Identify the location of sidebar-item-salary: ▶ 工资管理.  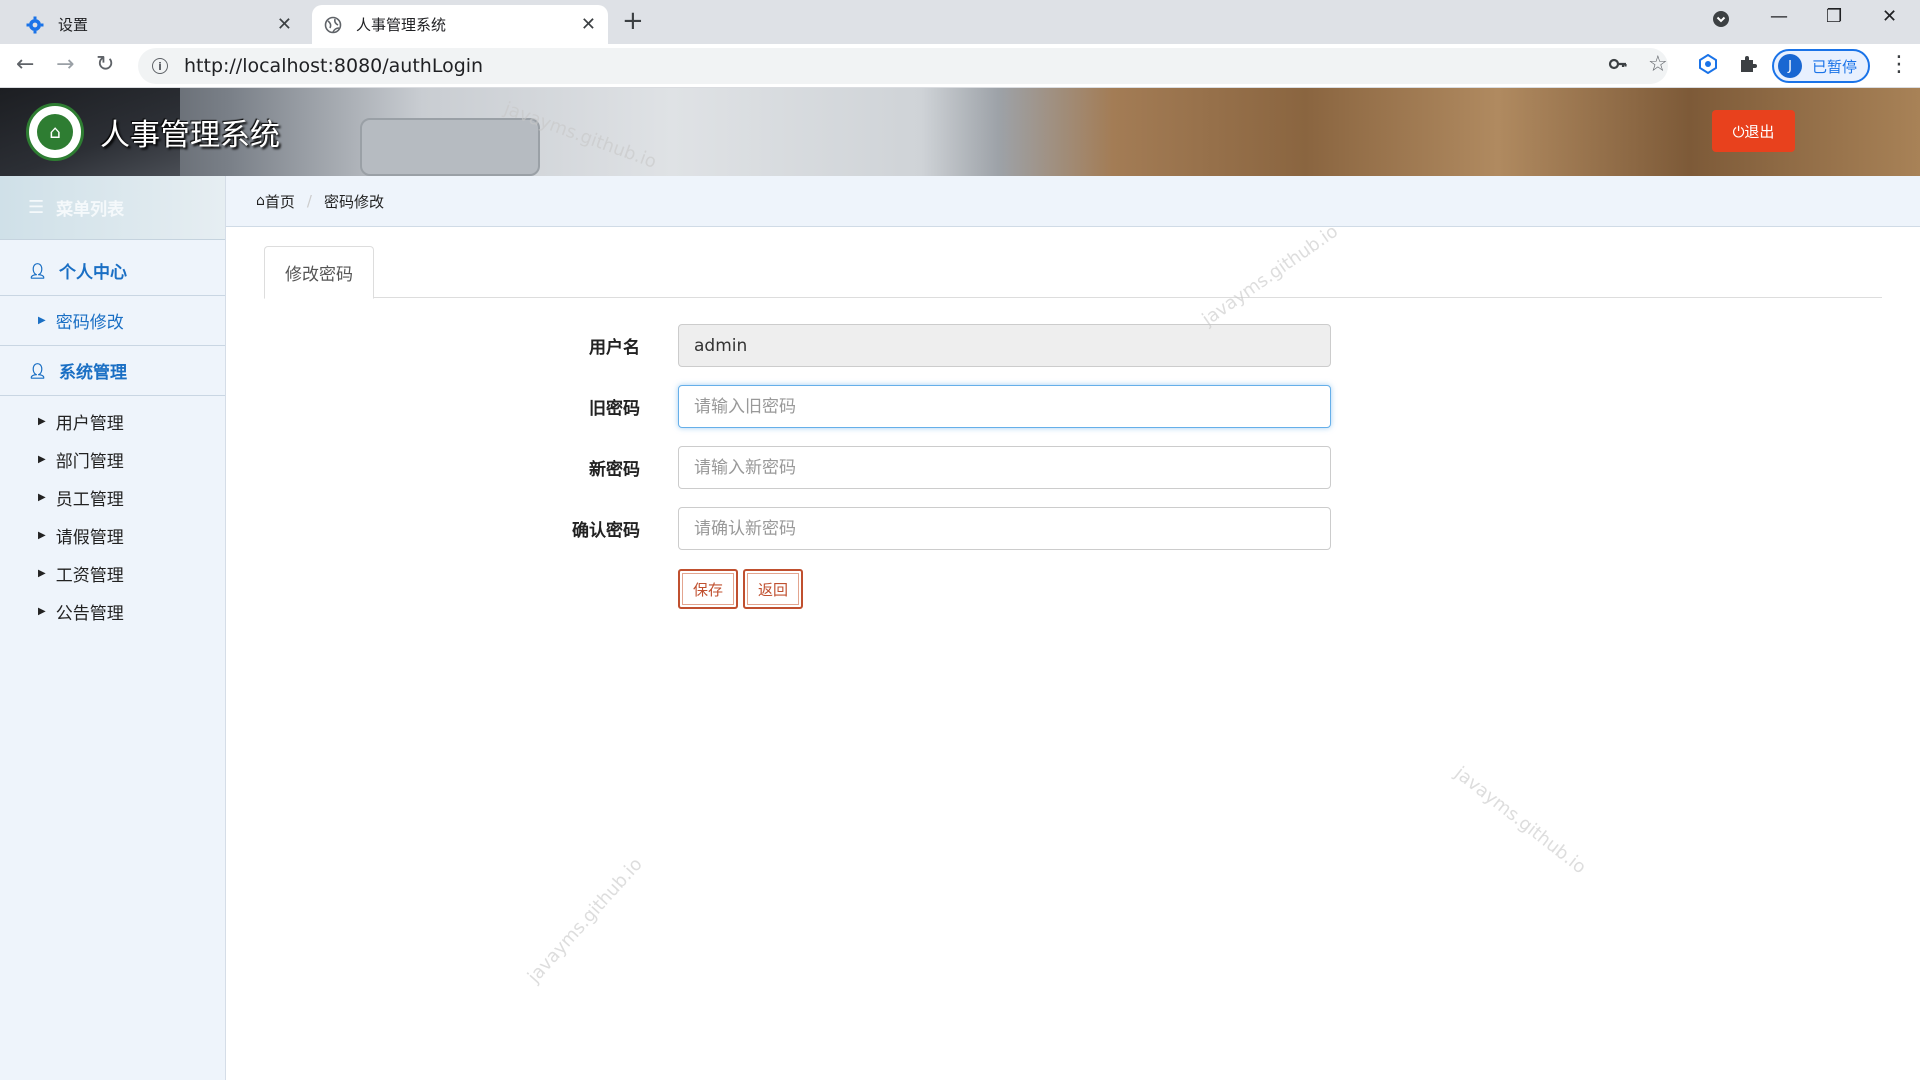
(112, 573).